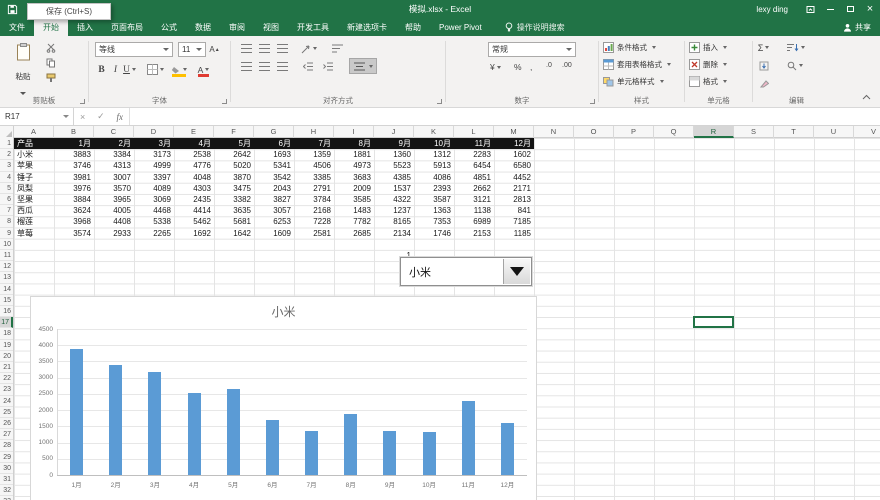  Describe the element at coordinates (354, 221) in the screenshot. I see `data-cell: 7782` at that location.